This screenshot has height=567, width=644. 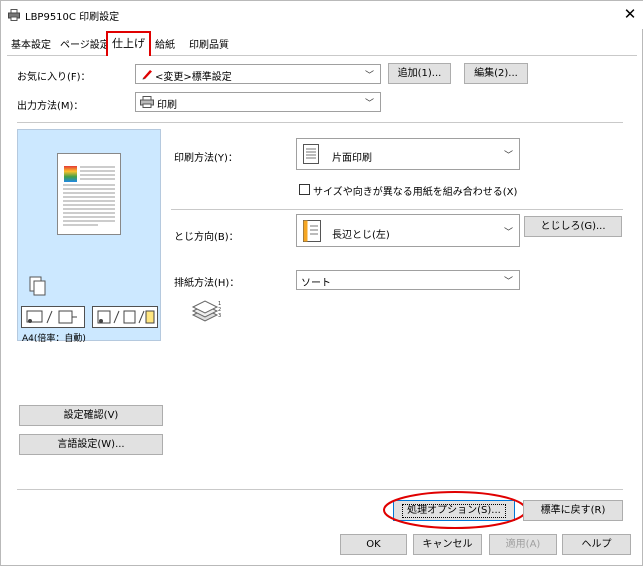 I want to click on mix-paper-checkbox, so click(x=304, y=189).